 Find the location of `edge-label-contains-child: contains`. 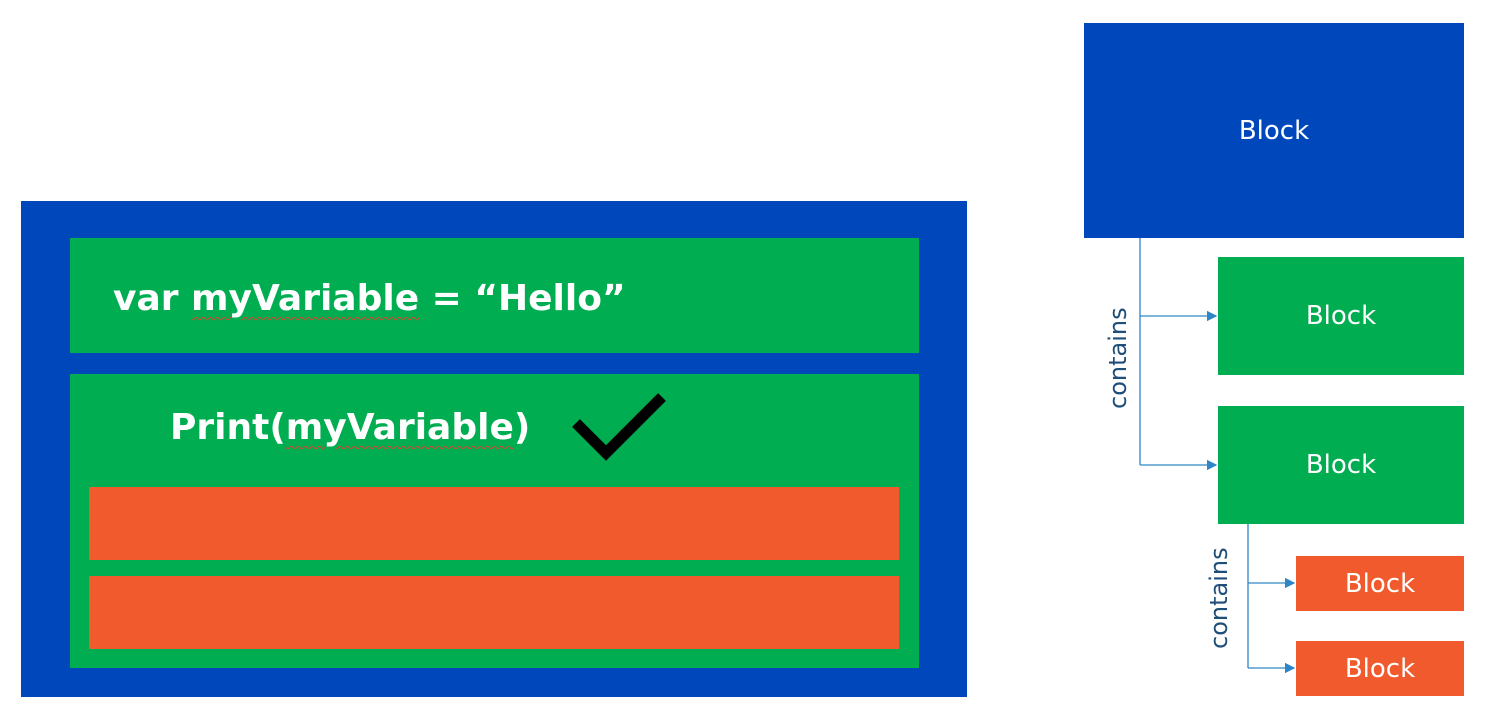

edge-label-contains-child: contains is located at coordinates (1219, 598).